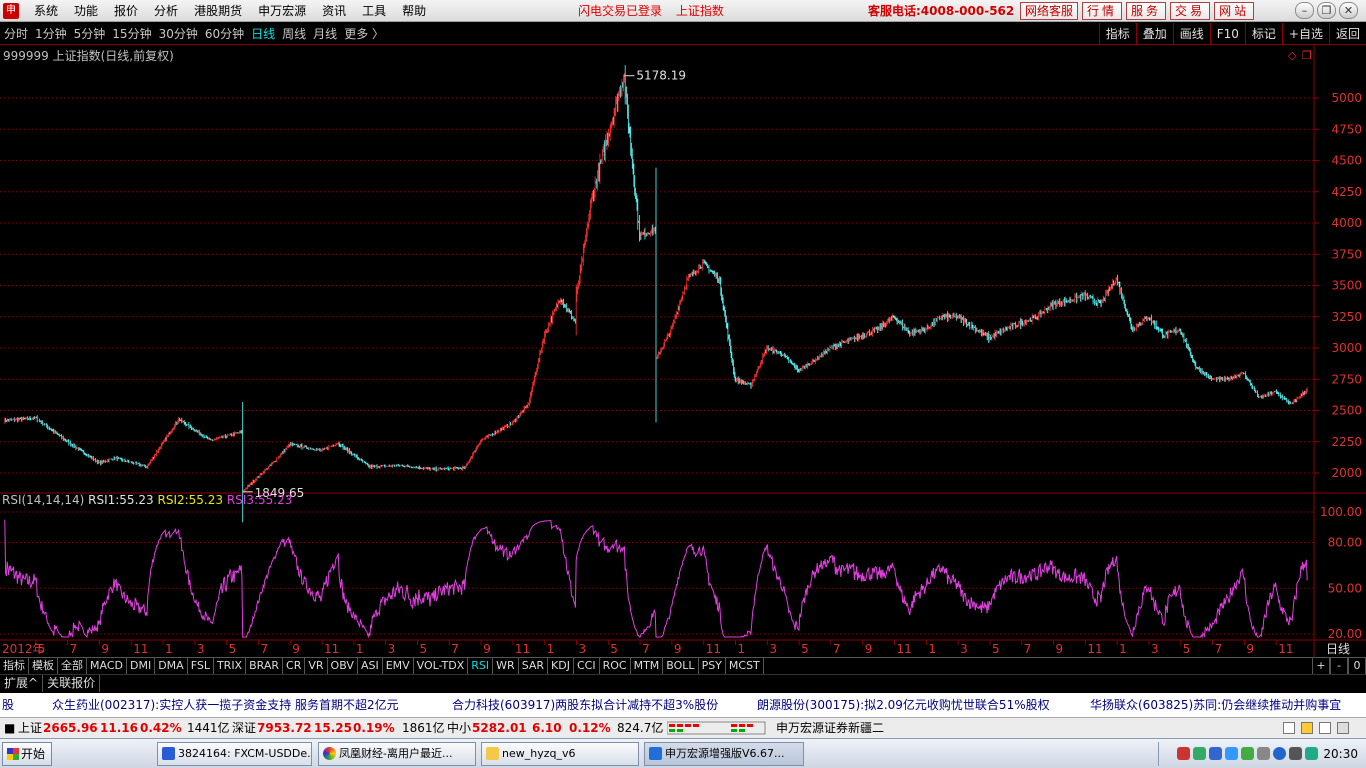 This screenshot has height=768, width=1366. Describe the element at coordinates (52, 34) in the screenshot. I see `period-1min: 1分钟` at that location.